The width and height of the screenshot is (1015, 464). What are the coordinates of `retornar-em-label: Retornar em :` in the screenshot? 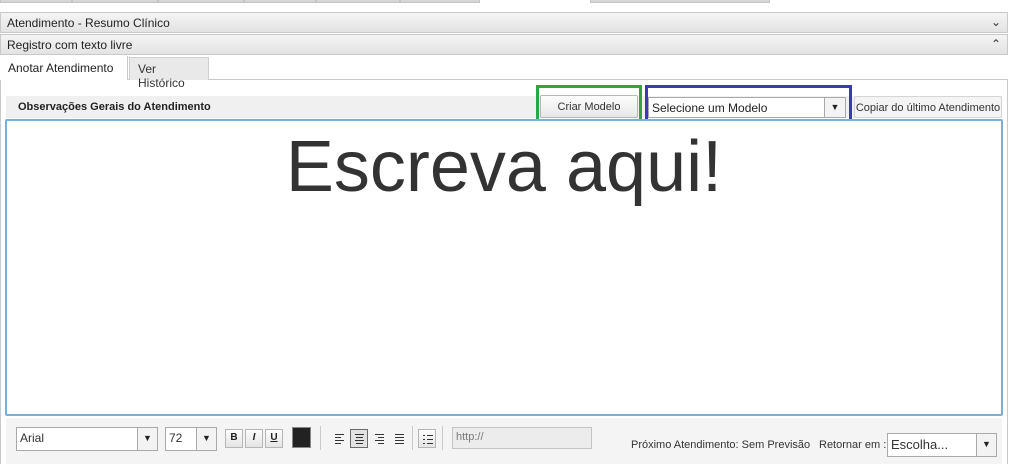 It's located at (853, 445).